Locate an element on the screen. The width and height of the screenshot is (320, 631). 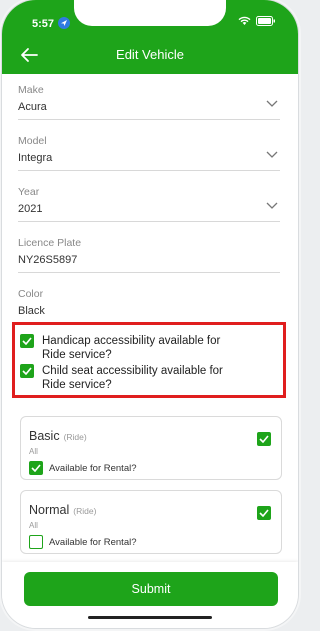
home-indicator is located at coordinates (150, 617).